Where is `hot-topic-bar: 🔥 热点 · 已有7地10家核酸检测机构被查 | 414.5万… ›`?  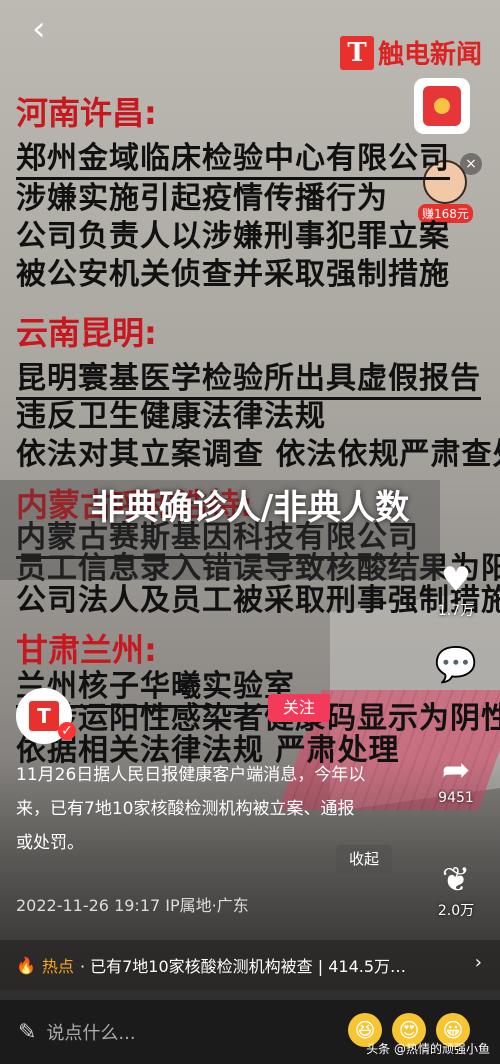
hot-topic-bar: 🔥 热点 · 已有7地10家核酸检测机构被查 | 414.5万… › is located at coordinates (250, 965).